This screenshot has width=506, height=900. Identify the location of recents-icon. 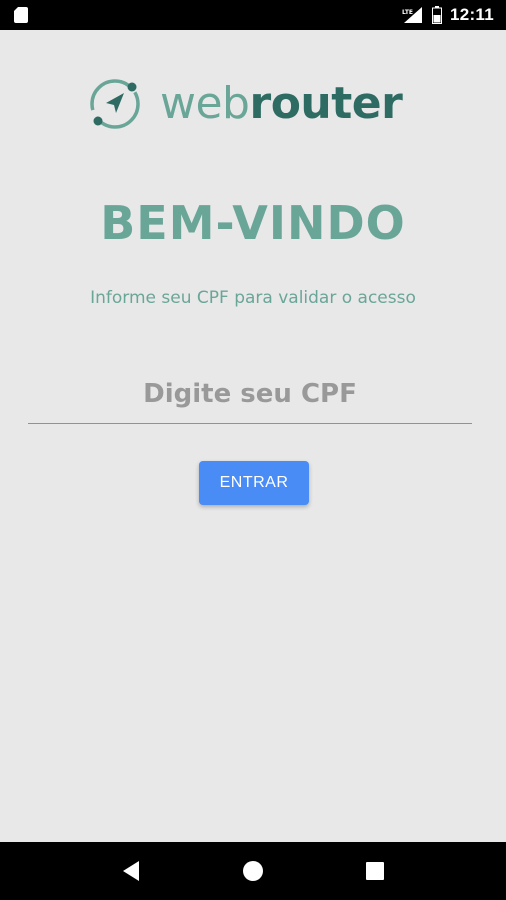
(375, 871).